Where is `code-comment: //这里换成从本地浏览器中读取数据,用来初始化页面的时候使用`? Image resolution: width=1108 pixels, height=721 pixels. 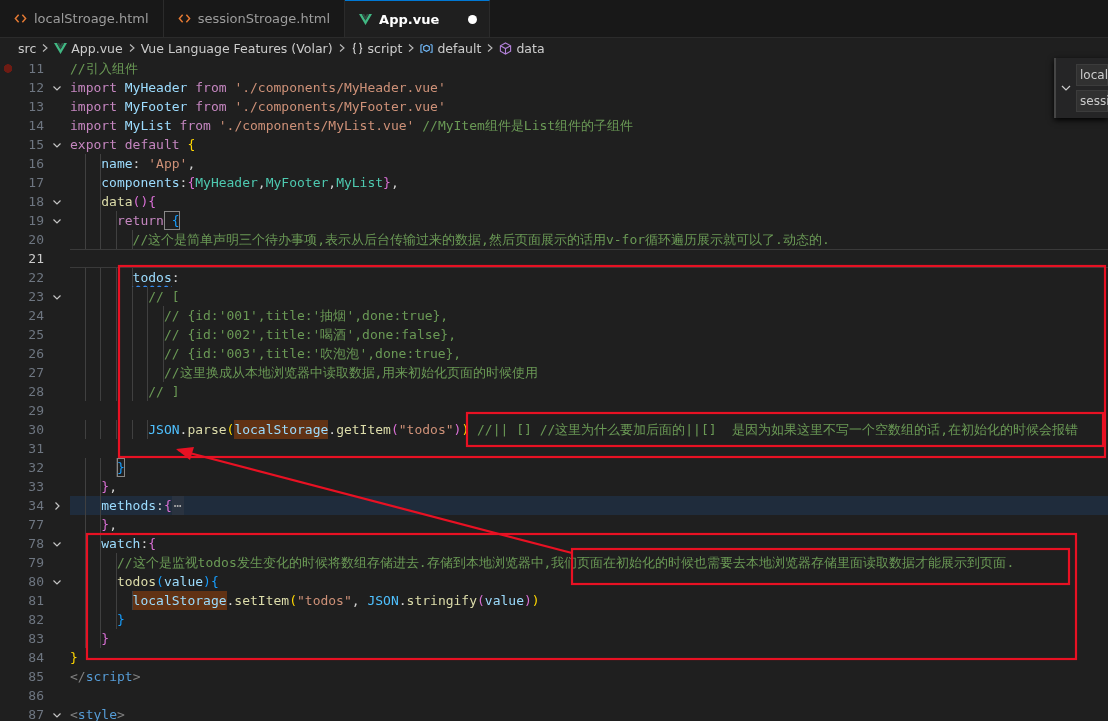 code-comment: //这里换成从本地浏览器中读取数据,用来初始化页面的时候使用 is located at coordinates (351, 373).